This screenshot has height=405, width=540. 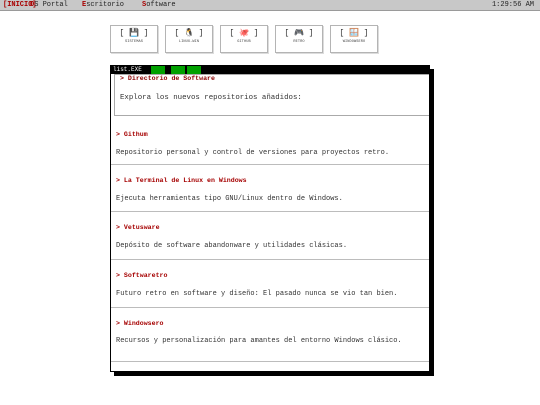 I want to click on menu-software: Software, so click(x=159, y=5).